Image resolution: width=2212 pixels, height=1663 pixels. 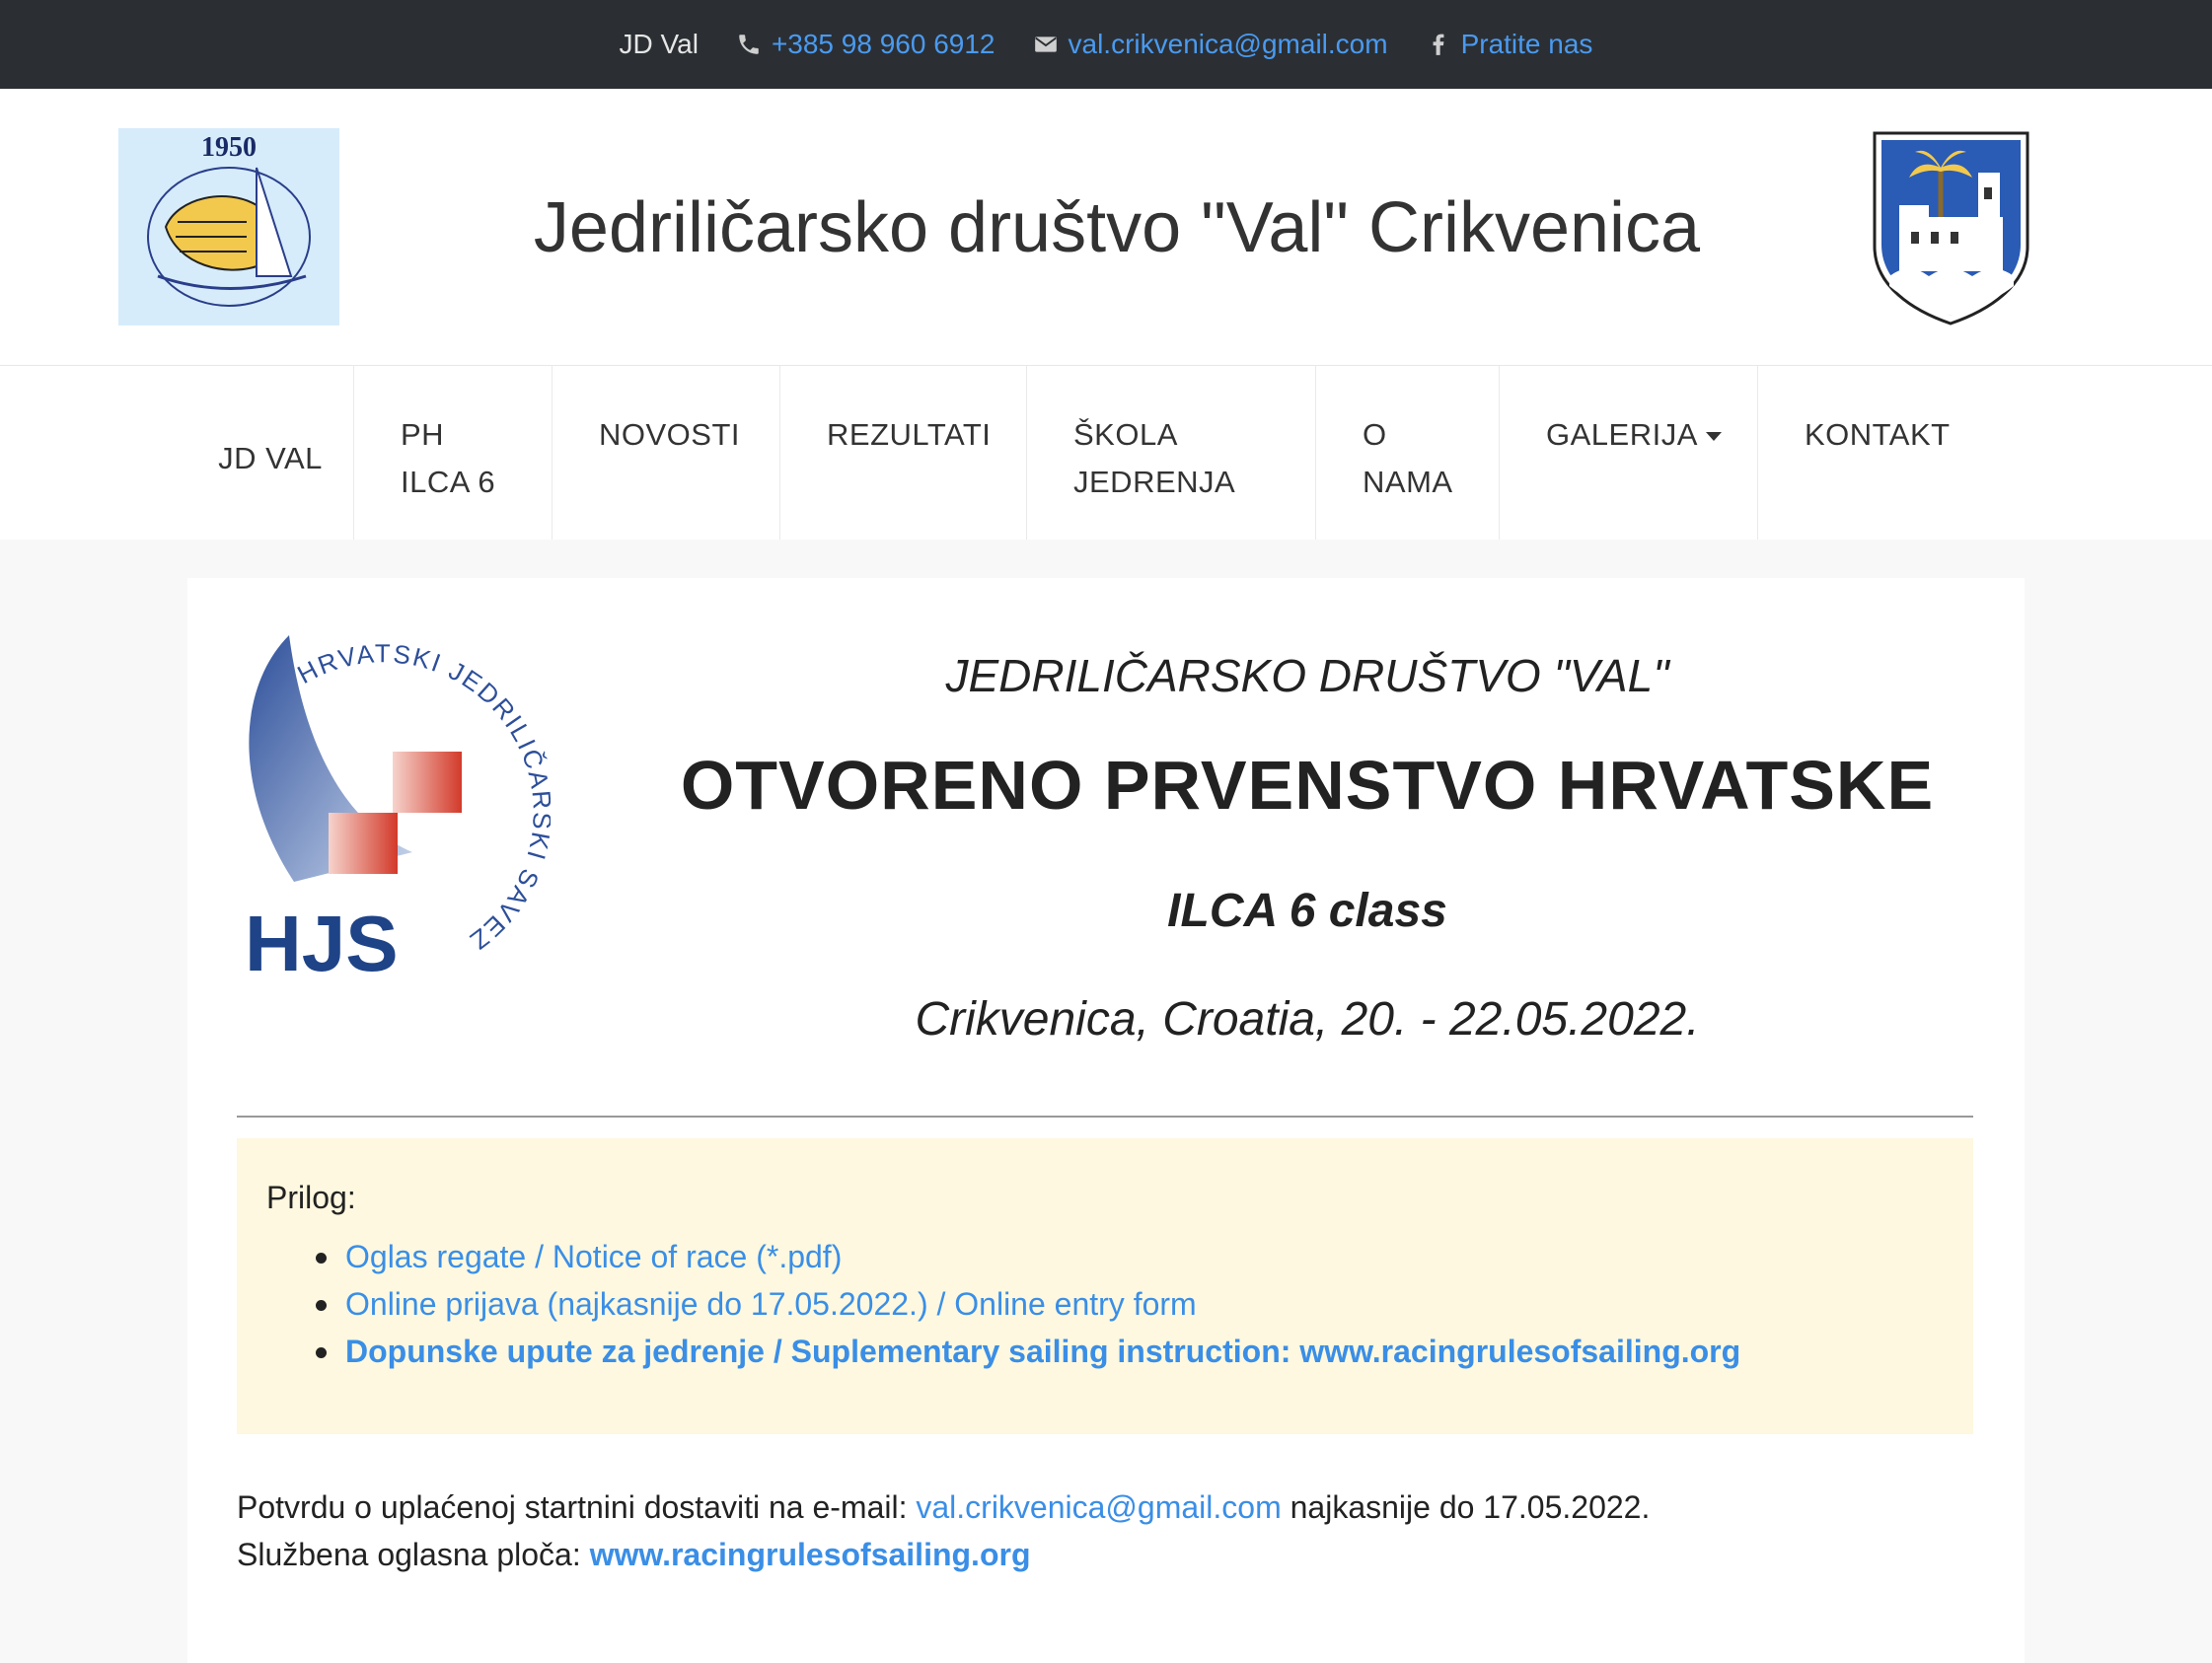 I want to click on notice-board-label: Službena oglasna ploča:, so click(x=413, y=1554).